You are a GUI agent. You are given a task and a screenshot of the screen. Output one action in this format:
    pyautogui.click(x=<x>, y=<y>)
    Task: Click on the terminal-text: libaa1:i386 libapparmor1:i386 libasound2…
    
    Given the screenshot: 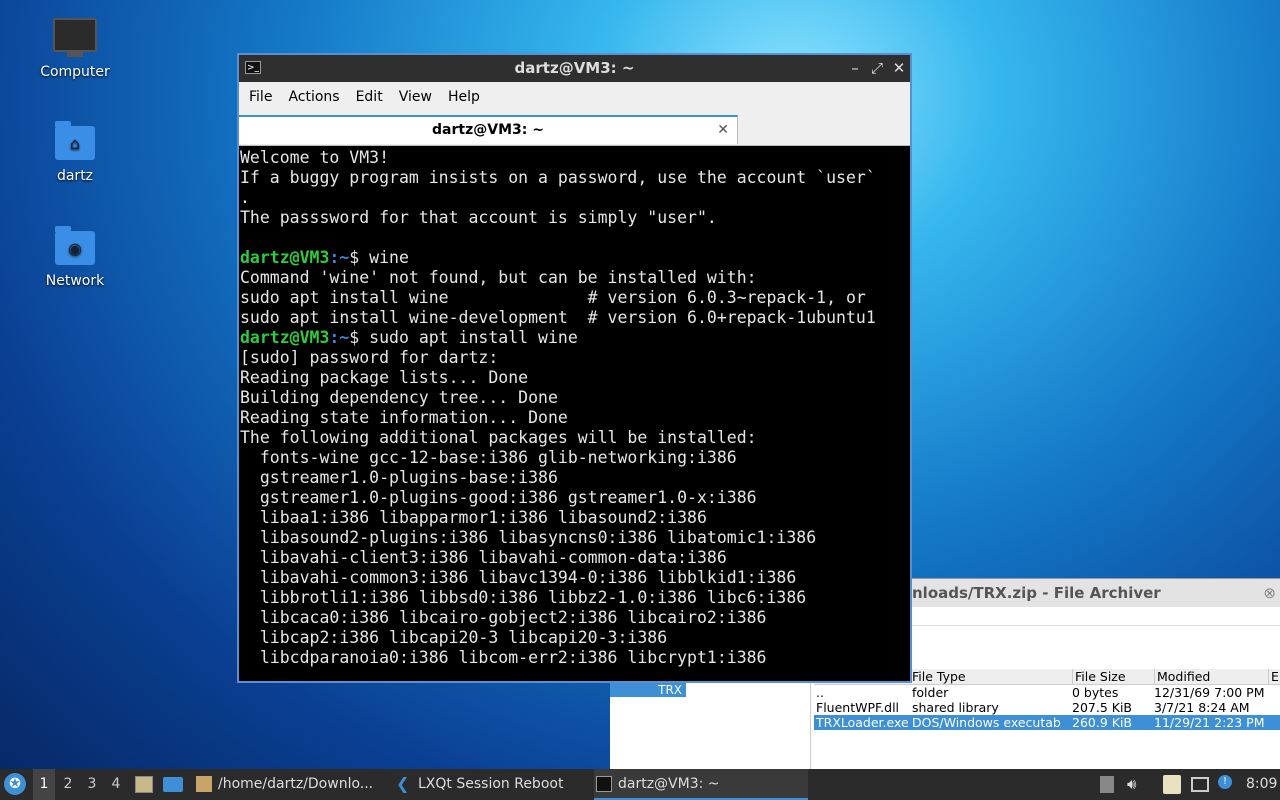 What is the action you would take?
    pyautogui.click(x=473, y=517)
    